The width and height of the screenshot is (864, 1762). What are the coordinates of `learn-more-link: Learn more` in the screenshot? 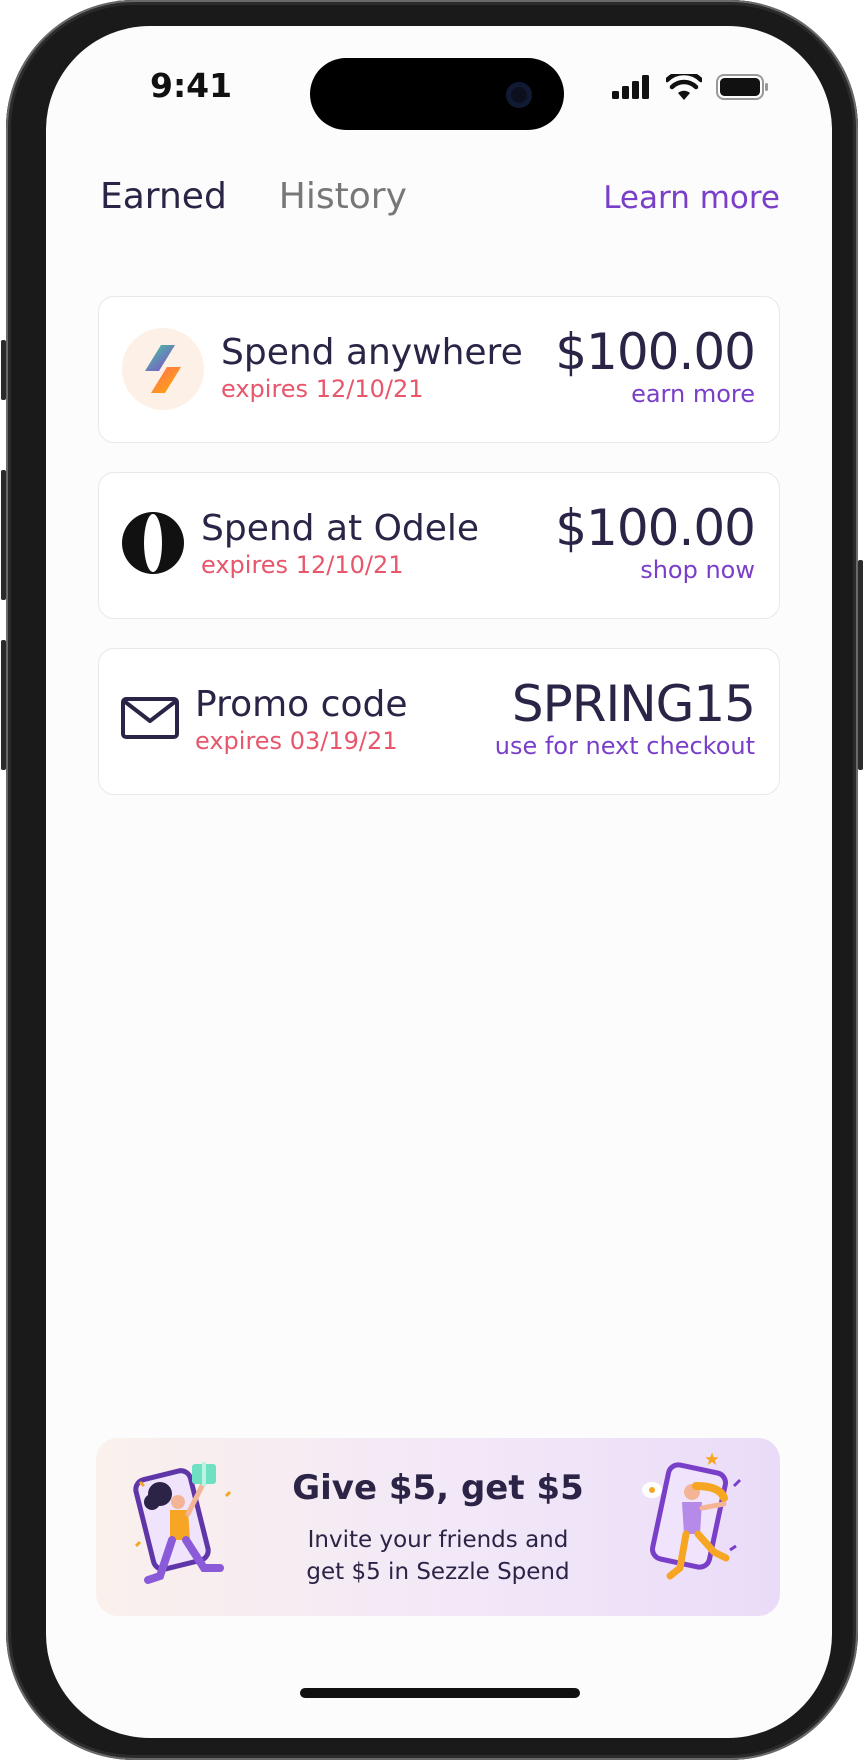 It's located at (691, 198).